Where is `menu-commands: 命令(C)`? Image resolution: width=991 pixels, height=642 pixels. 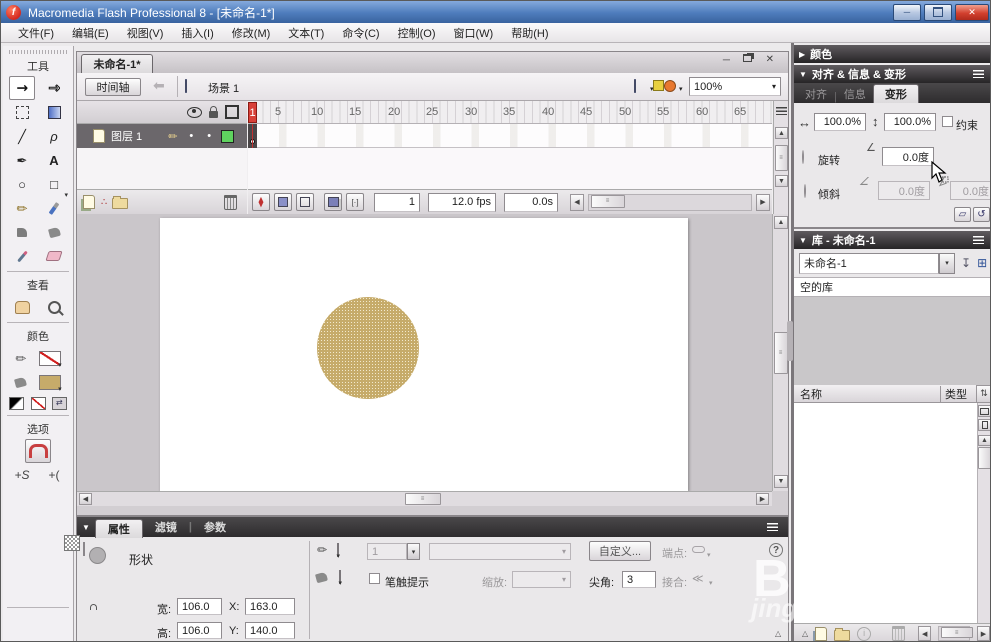 menu-commands: 命令(C) is located at coordinates (360, 33).